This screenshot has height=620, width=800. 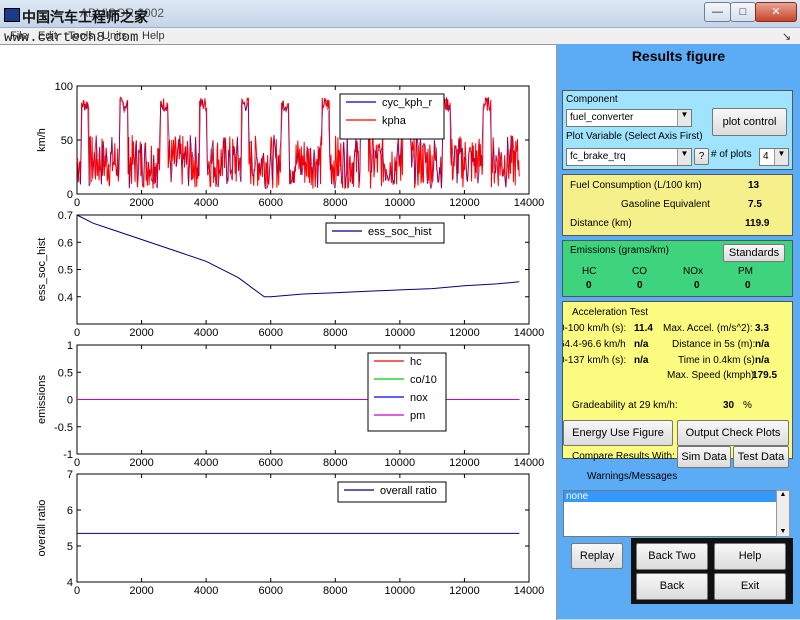 What do you see at coordinates (704, 457) in the screenshot?
I see `sim-data-button: Sim Data` at bounding box center [704, 457].